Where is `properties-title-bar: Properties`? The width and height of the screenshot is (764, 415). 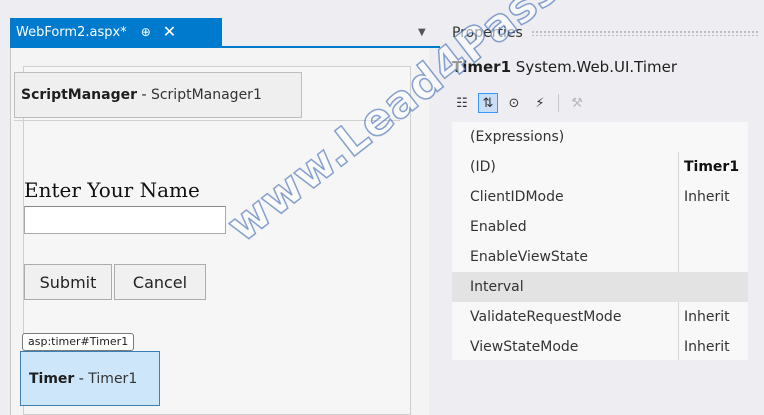 properties-title-bar: Properties is located at coordinates (602, 33).